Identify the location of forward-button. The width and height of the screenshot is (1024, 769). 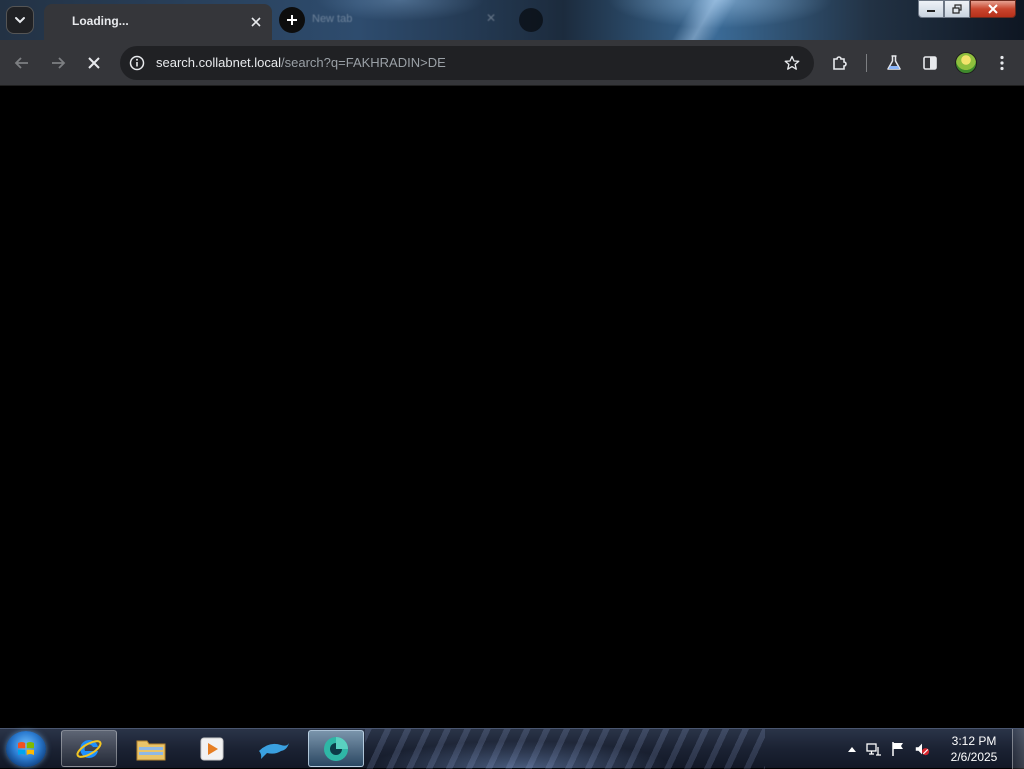
(58, 63).